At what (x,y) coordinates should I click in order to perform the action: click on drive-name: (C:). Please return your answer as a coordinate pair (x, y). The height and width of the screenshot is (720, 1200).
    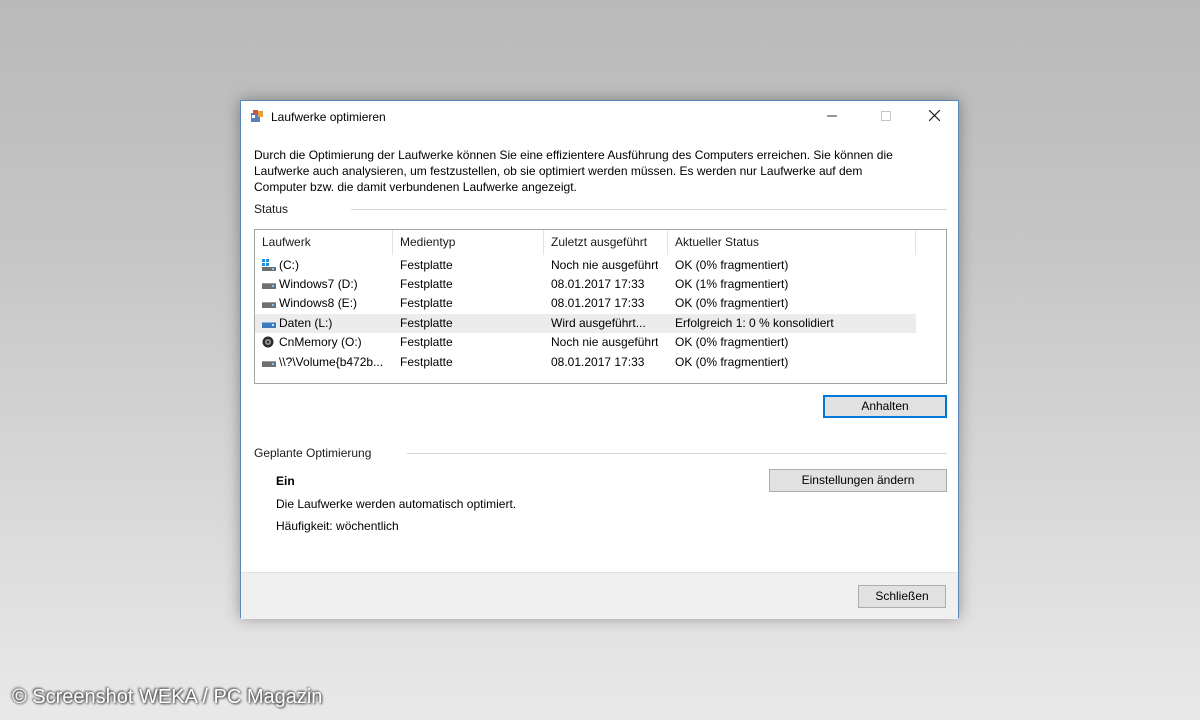
    Looking at the image, I should click on (289, 265).